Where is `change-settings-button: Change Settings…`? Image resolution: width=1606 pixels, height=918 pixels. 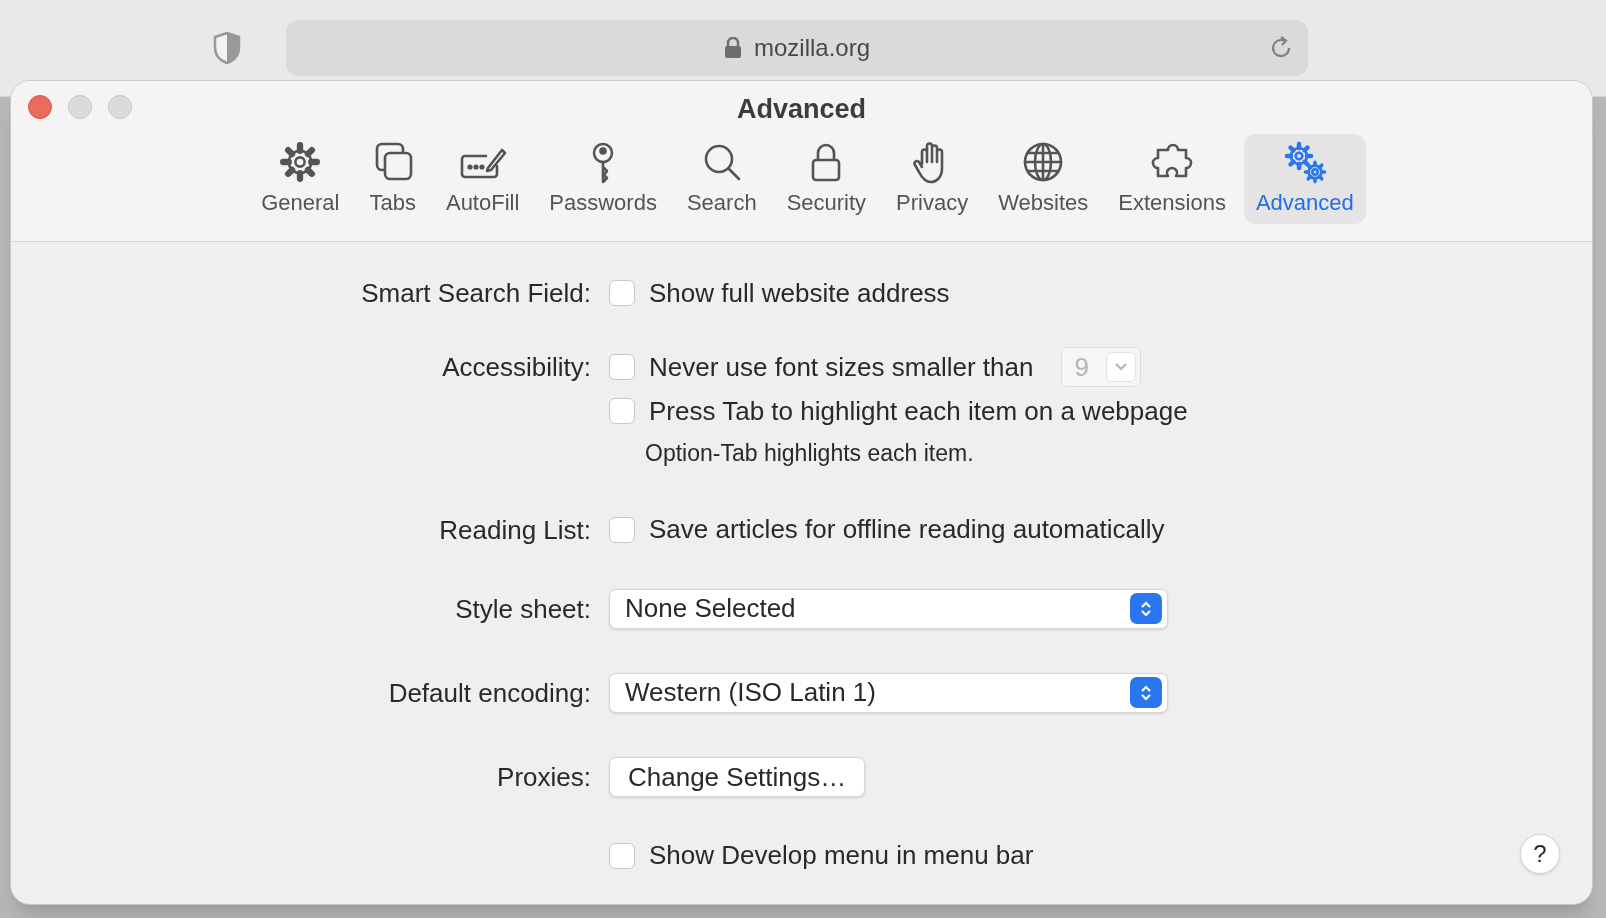
change-settings-button: Change Settings… is located at coordinates (737, 776).